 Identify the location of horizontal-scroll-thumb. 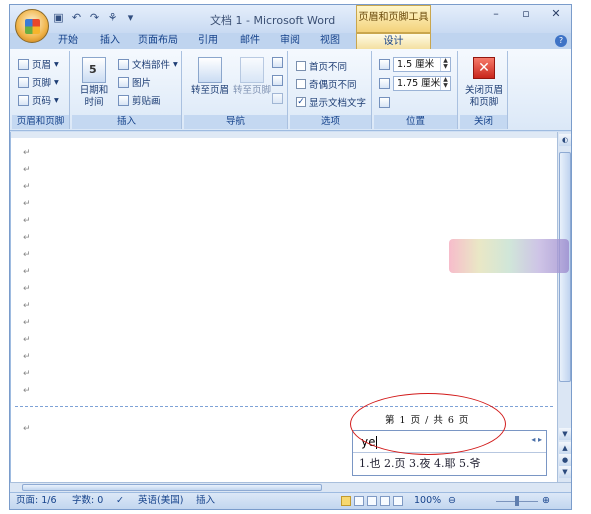
(172, 487).